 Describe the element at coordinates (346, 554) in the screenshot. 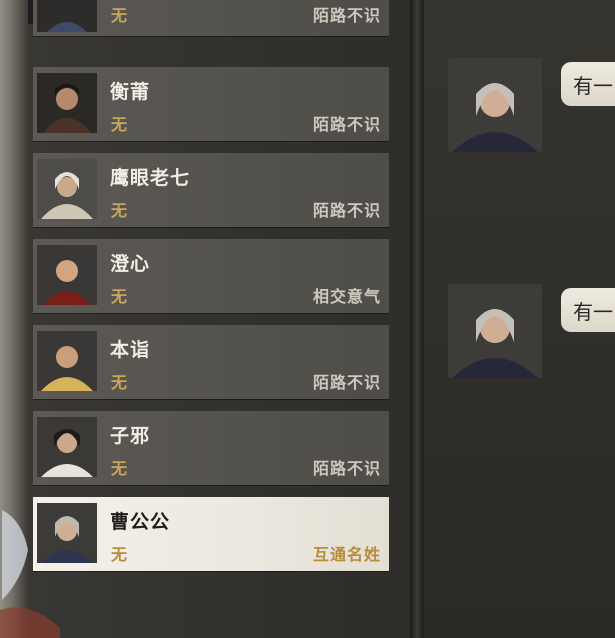

I see `contact-relation: 互通名姓` at that location.